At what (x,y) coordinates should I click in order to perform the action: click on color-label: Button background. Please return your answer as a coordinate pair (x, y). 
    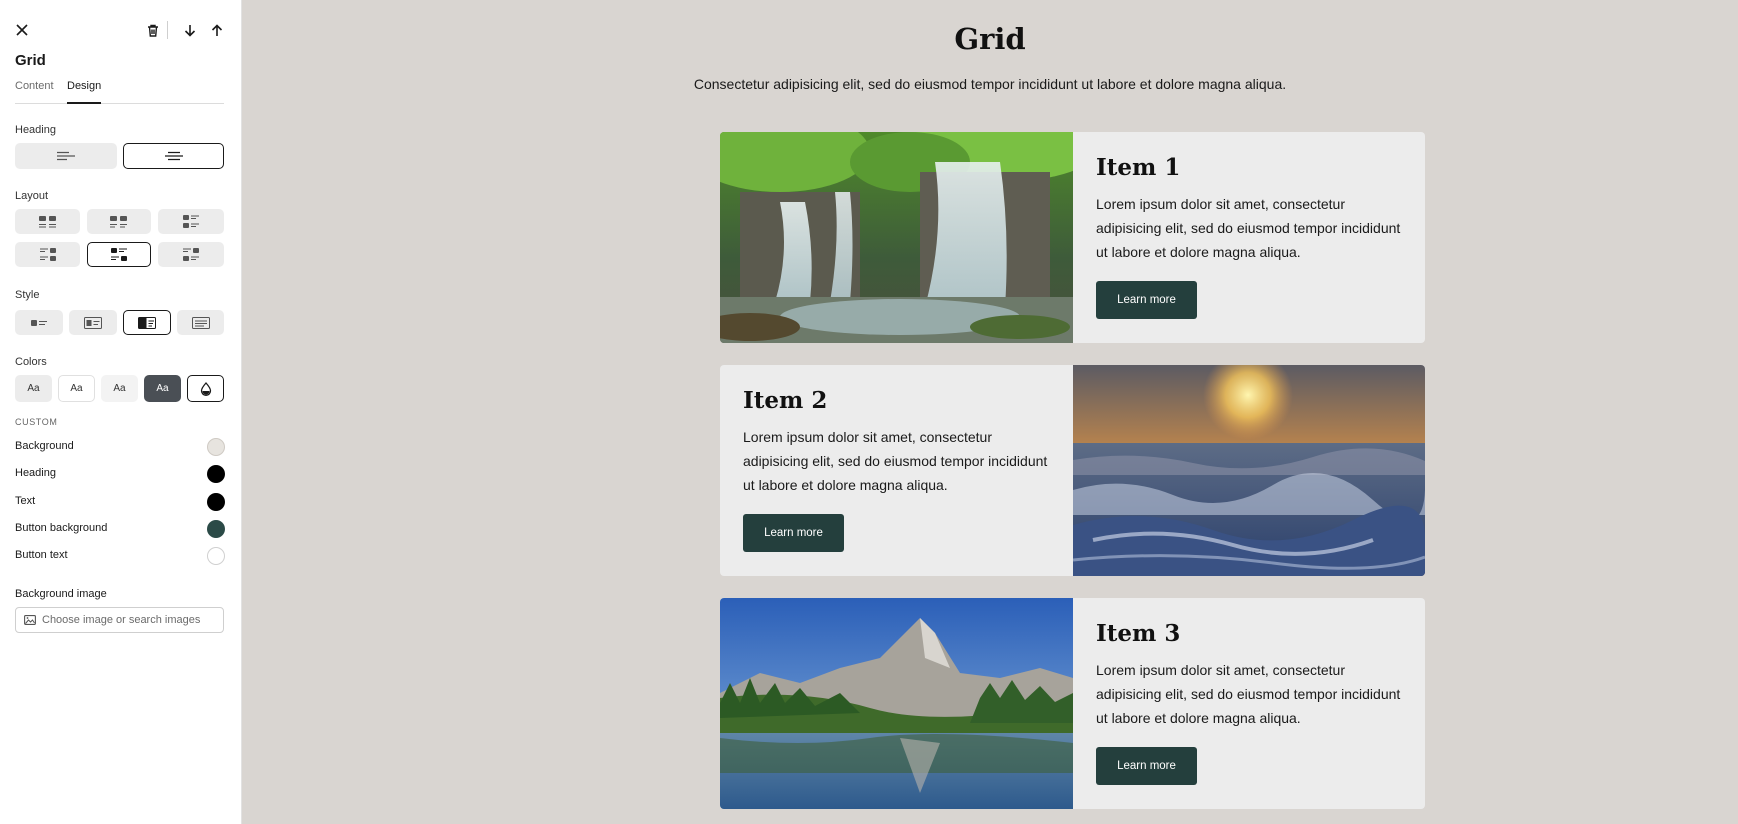
    Looking at the image, I should click on (61, 528).